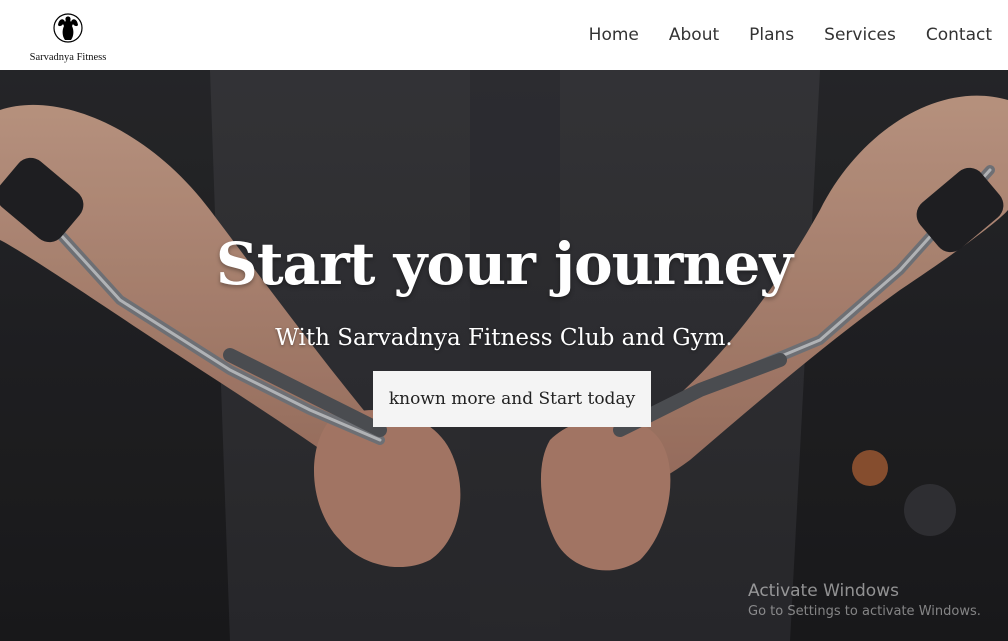  What do you see at coordinates (504, 264) in the screenshot?
I see `hero-title: Start your journey` at bounding box center [504, 264].